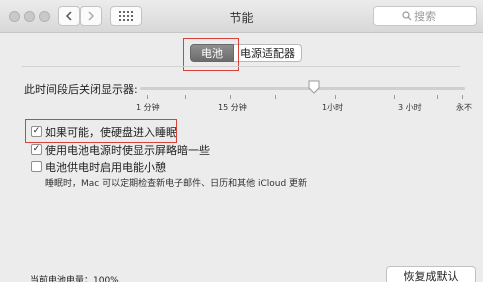 Image resolution: width=483 pixels, height=282 pixels. Describe the element at coordinates (74, 279) in the screenshot. I see `battery-status: 当前电池电量：100%` at that location.